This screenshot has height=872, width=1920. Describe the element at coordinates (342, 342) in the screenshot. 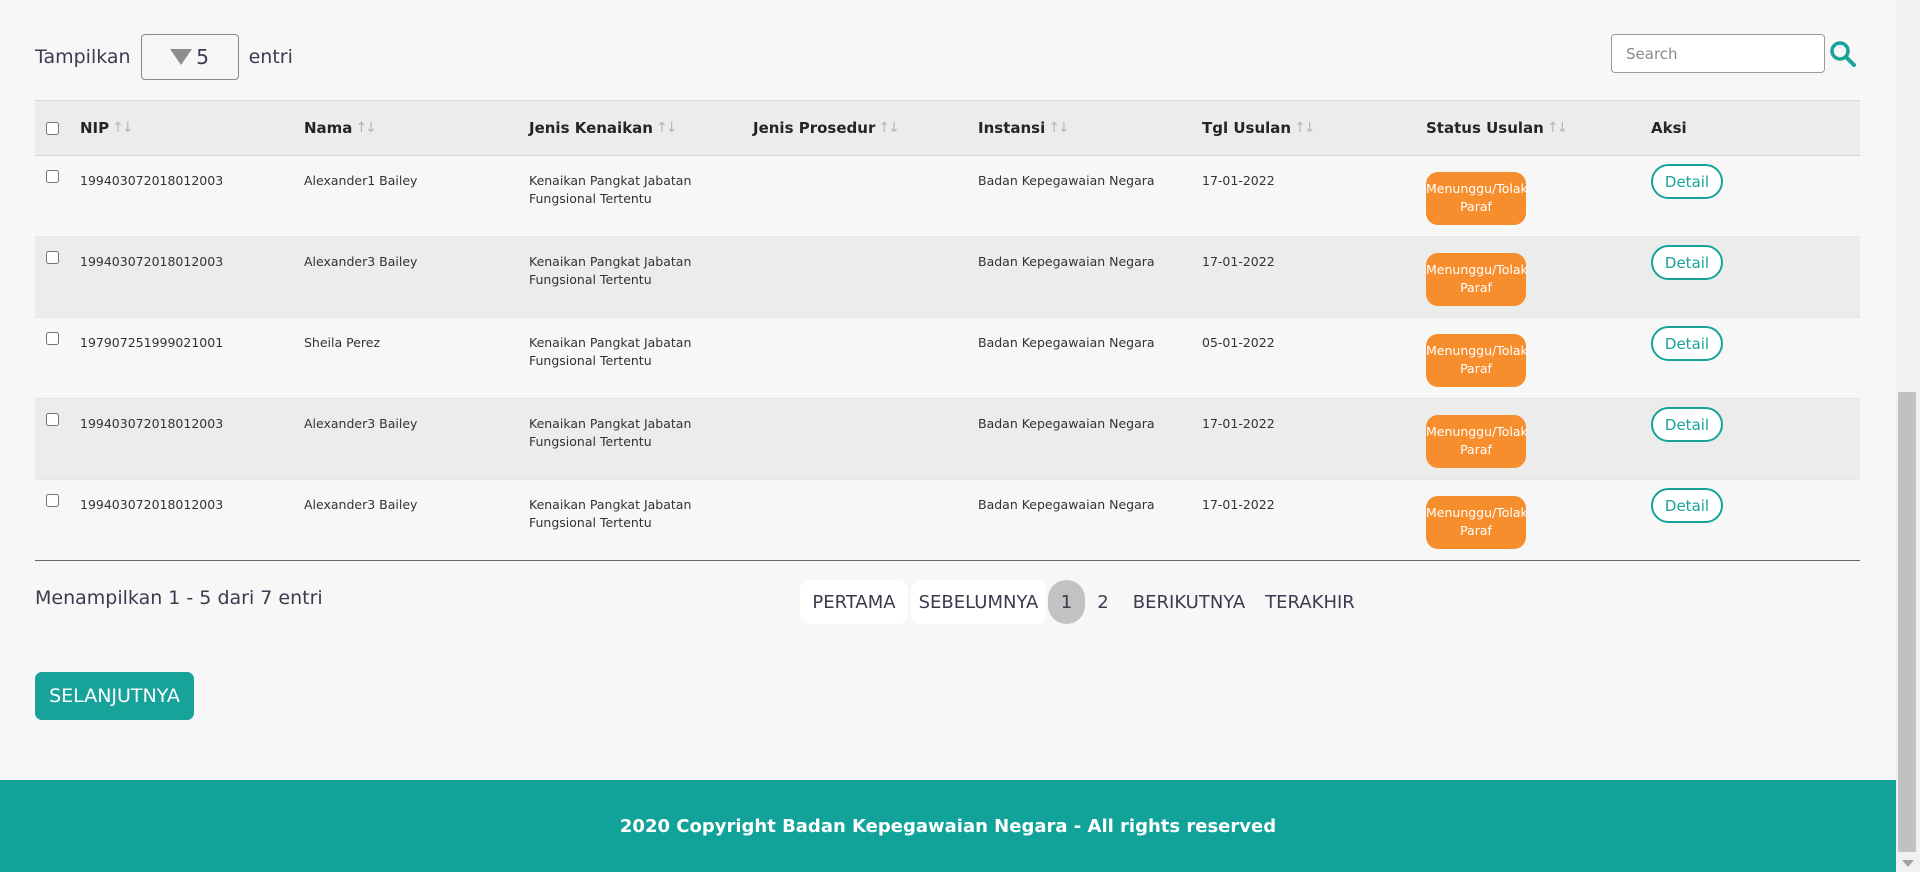

I see `cell-nama: Sheila Perez` at that location.